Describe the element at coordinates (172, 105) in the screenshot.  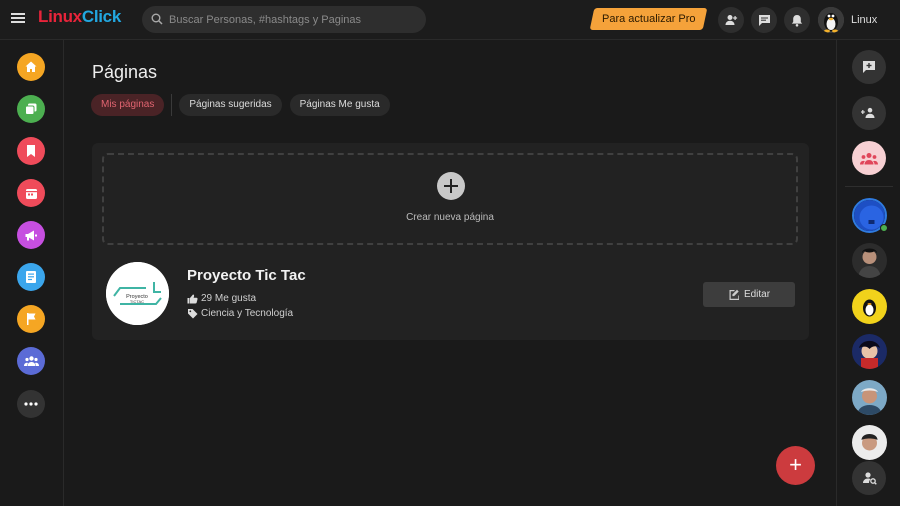
I see `tab-divider` at that location.